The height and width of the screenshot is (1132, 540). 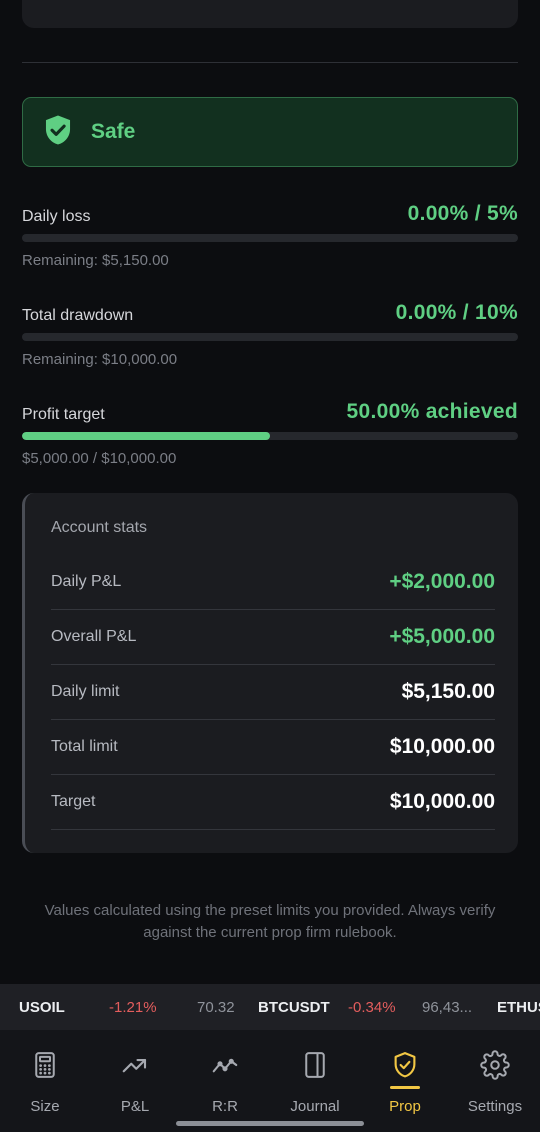 What do you see at coordinates (442, 581) in the screenshot?
I see `stat-value: +$2,000.00` at bounding box center [442, 581].